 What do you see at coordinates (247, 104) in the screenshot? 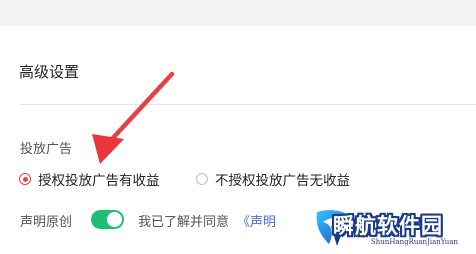
I see `divider` at bounding box center [247, 104].